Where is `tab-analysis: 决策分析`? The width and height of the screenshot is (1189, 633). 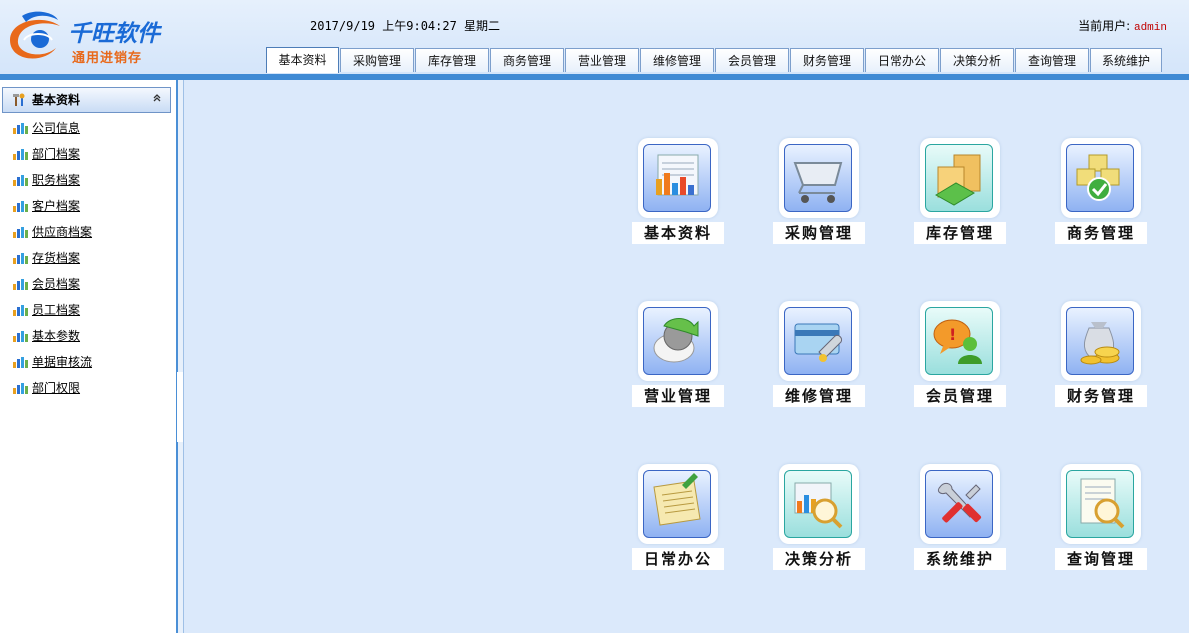
tab-analysis: 决策分析 is located at coordinates (977, 60).